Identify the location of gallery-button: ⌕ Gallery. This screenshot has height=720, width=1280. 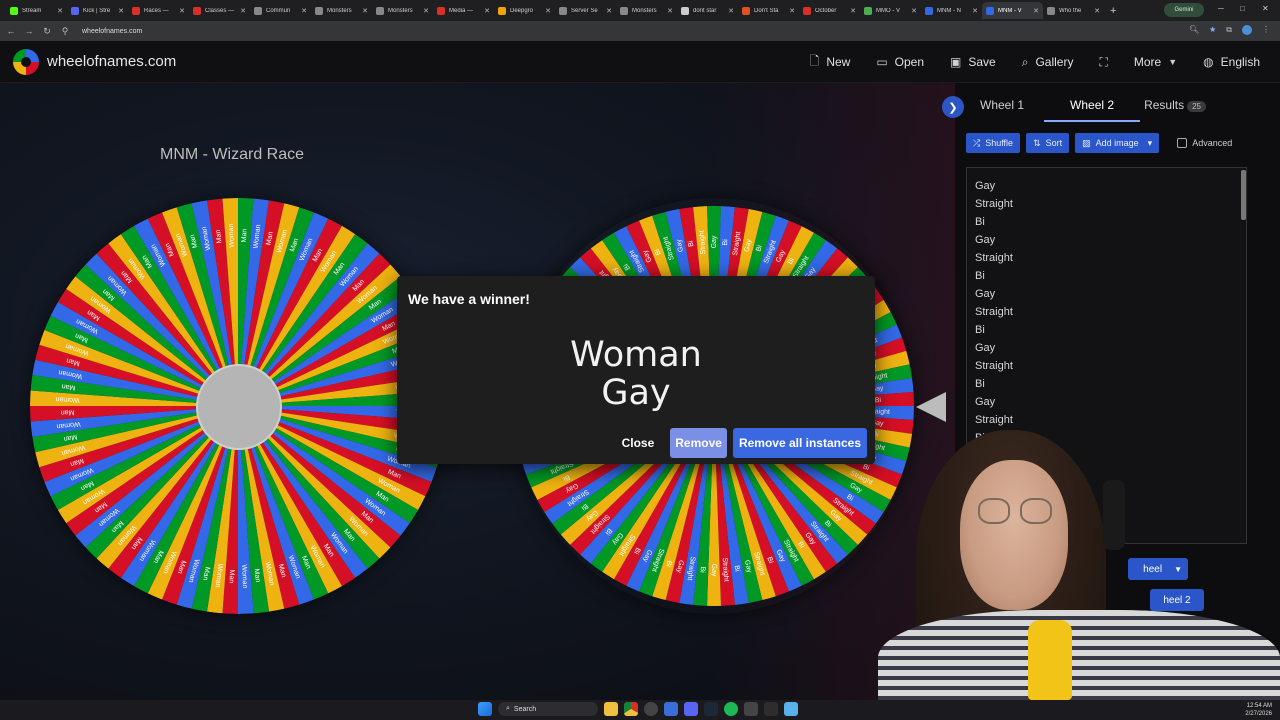
(1048, 62).